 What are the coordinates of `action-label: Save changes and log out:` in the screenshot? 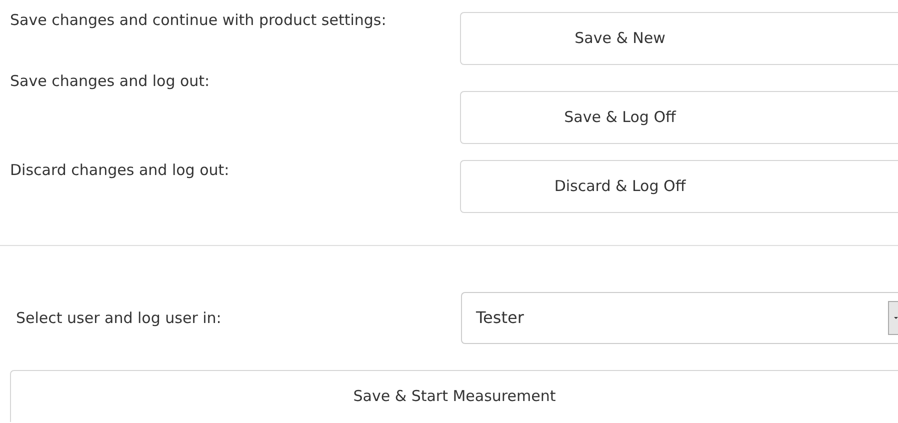 It's located at (110, 81).